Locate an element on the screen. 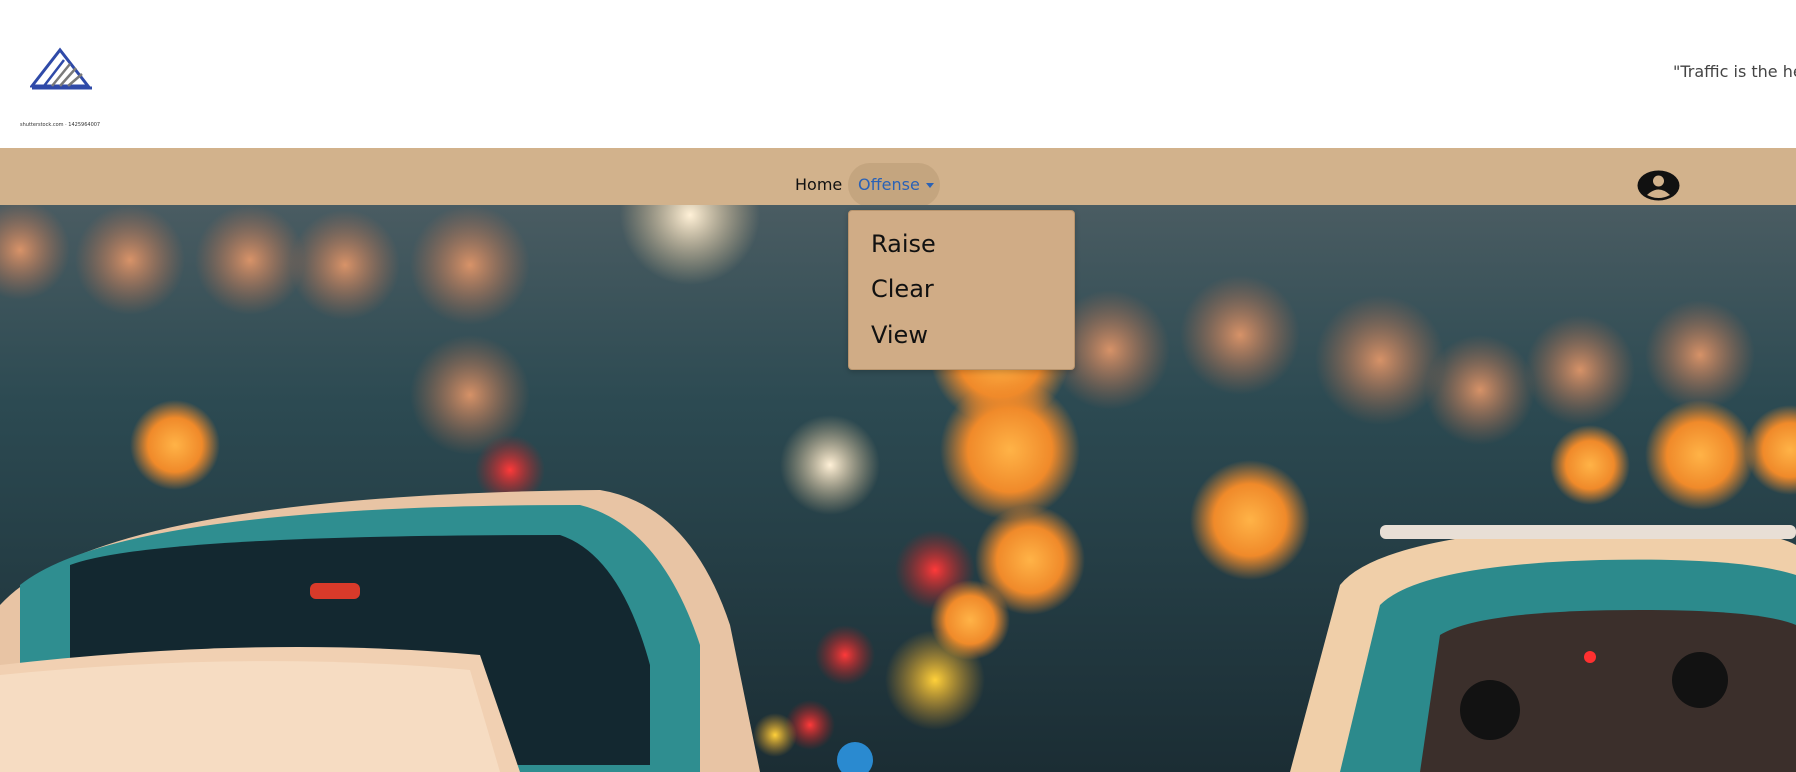  nav-link-home: Home is located at coordinates (818, 184).